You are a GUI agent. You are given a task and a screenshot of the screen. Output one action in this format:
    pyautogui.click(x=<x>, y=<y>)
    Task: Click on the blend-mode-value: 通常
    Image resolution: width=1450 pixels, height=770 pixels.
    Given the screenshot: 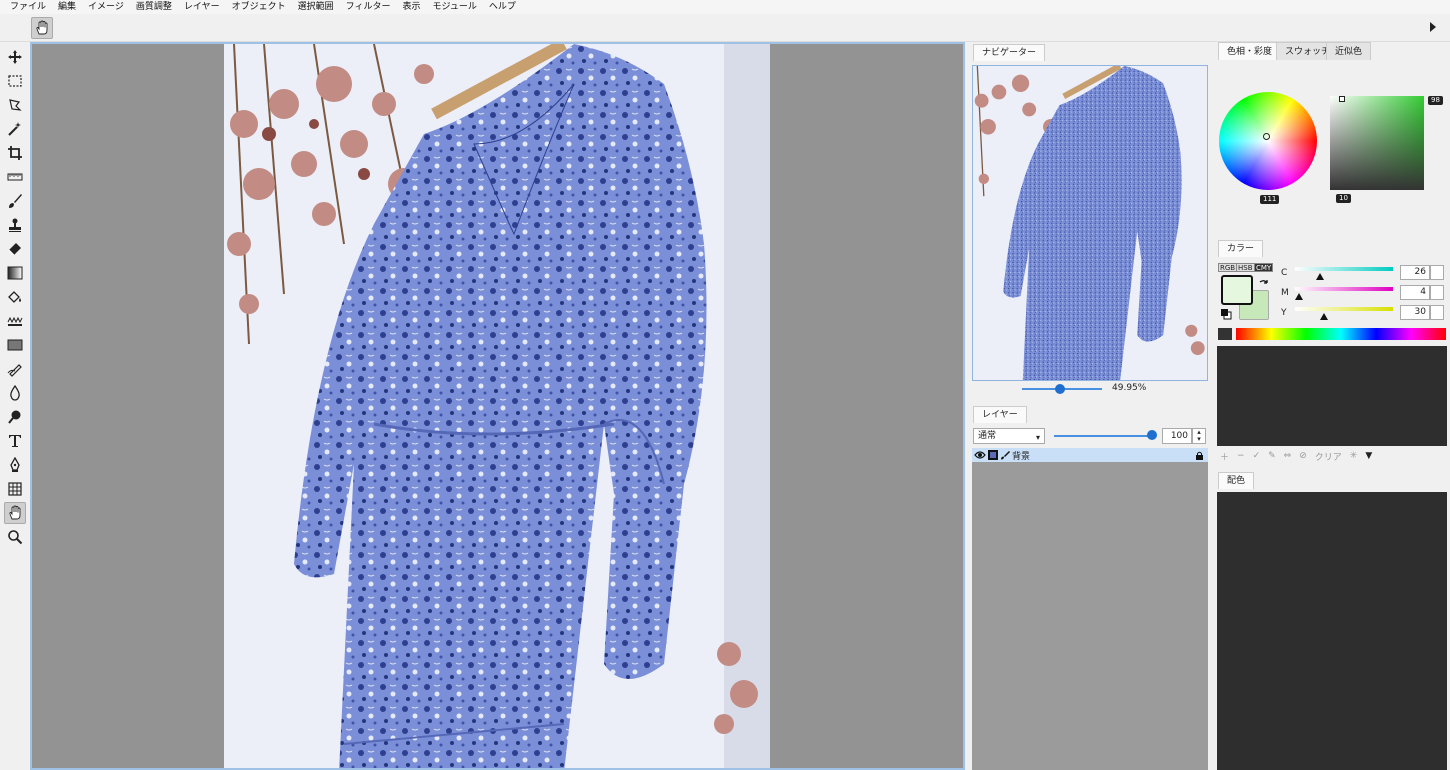 What is the action you would take?
    pyautogui.click(x=987, y=436)
    